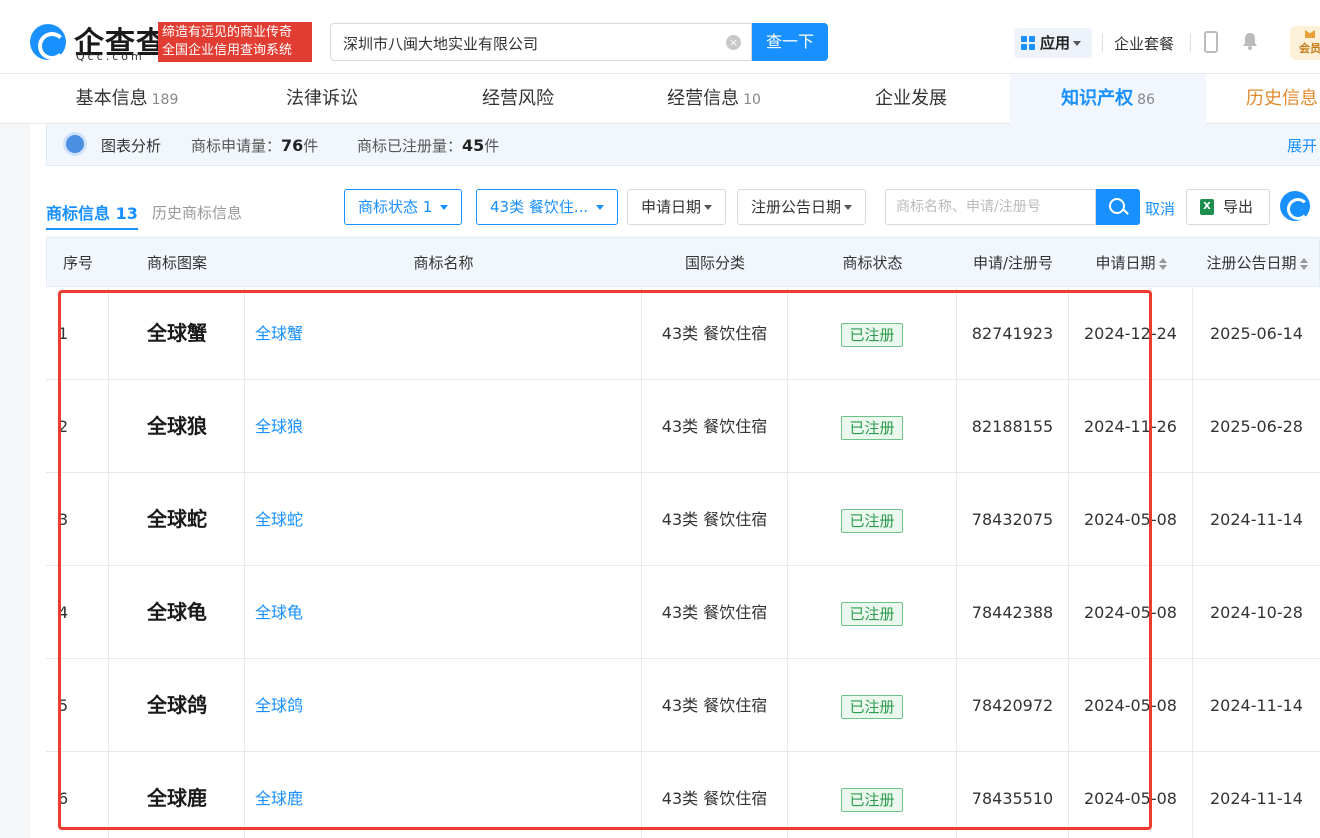 The image size is (1320, 838). I want to click on trademark-apply-date: 2024-12-24, so click(1130, 333).